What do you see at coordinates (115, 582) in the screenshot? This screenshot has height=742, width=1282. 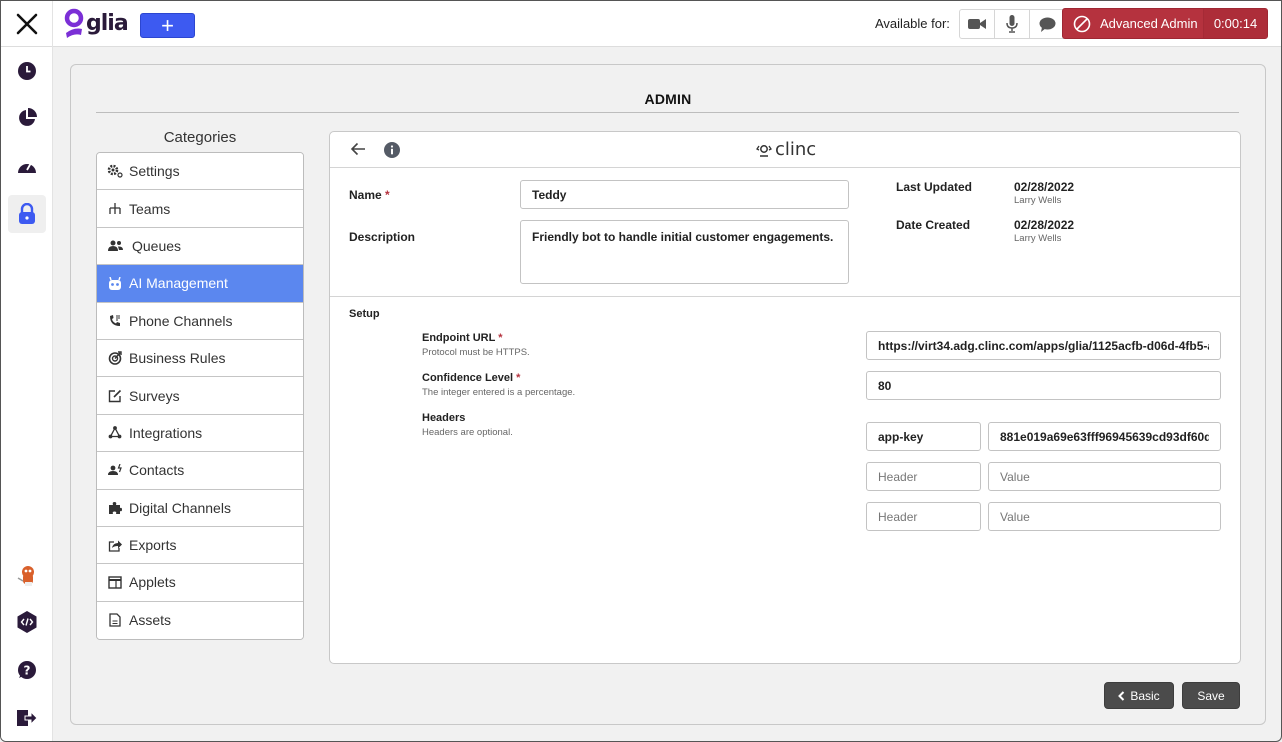 I see `window-icon` at bounding box center [115, 582].